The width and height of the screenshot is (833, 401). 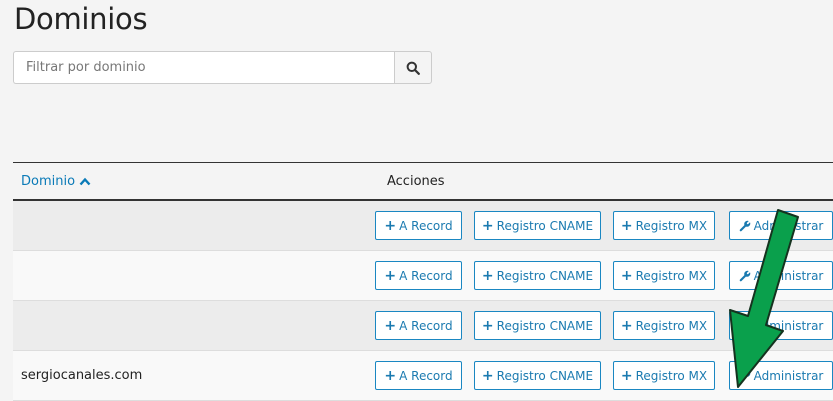 I want to click on page-title: Dominios, so click(x=81, y=19).